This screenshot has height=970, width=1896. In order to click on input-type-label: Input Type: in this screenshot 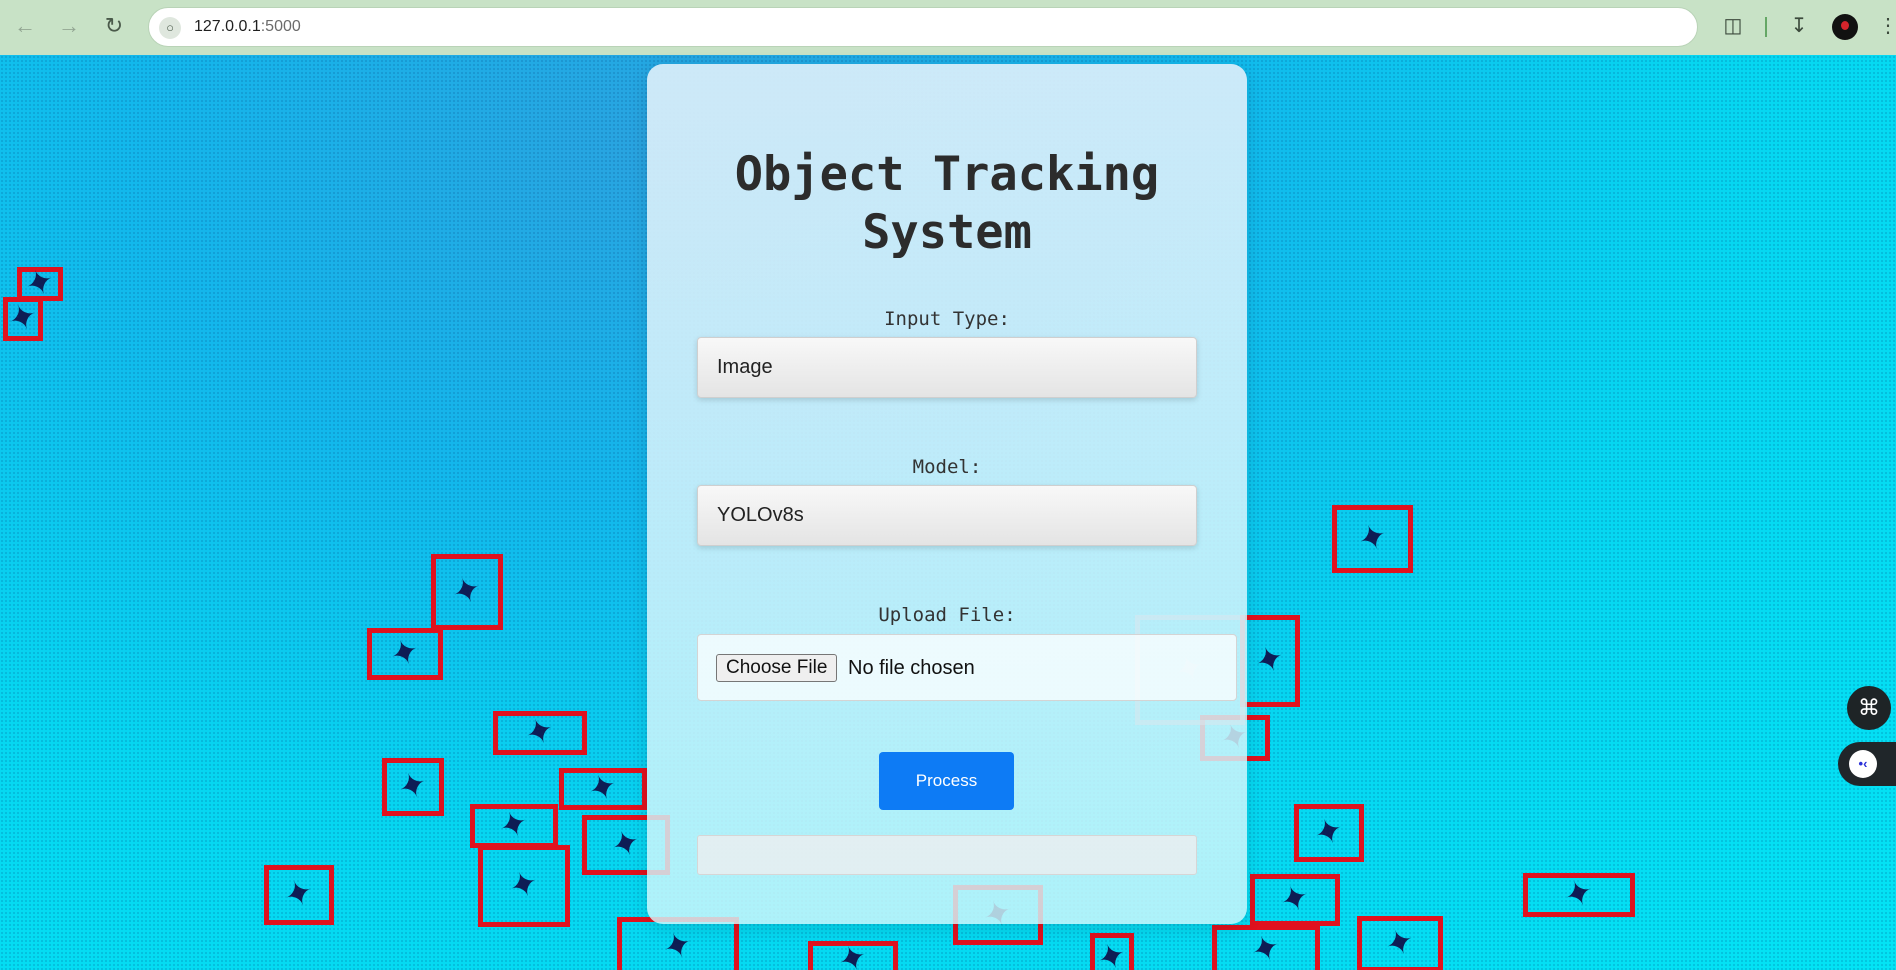, I will do `click(947, 319)`.